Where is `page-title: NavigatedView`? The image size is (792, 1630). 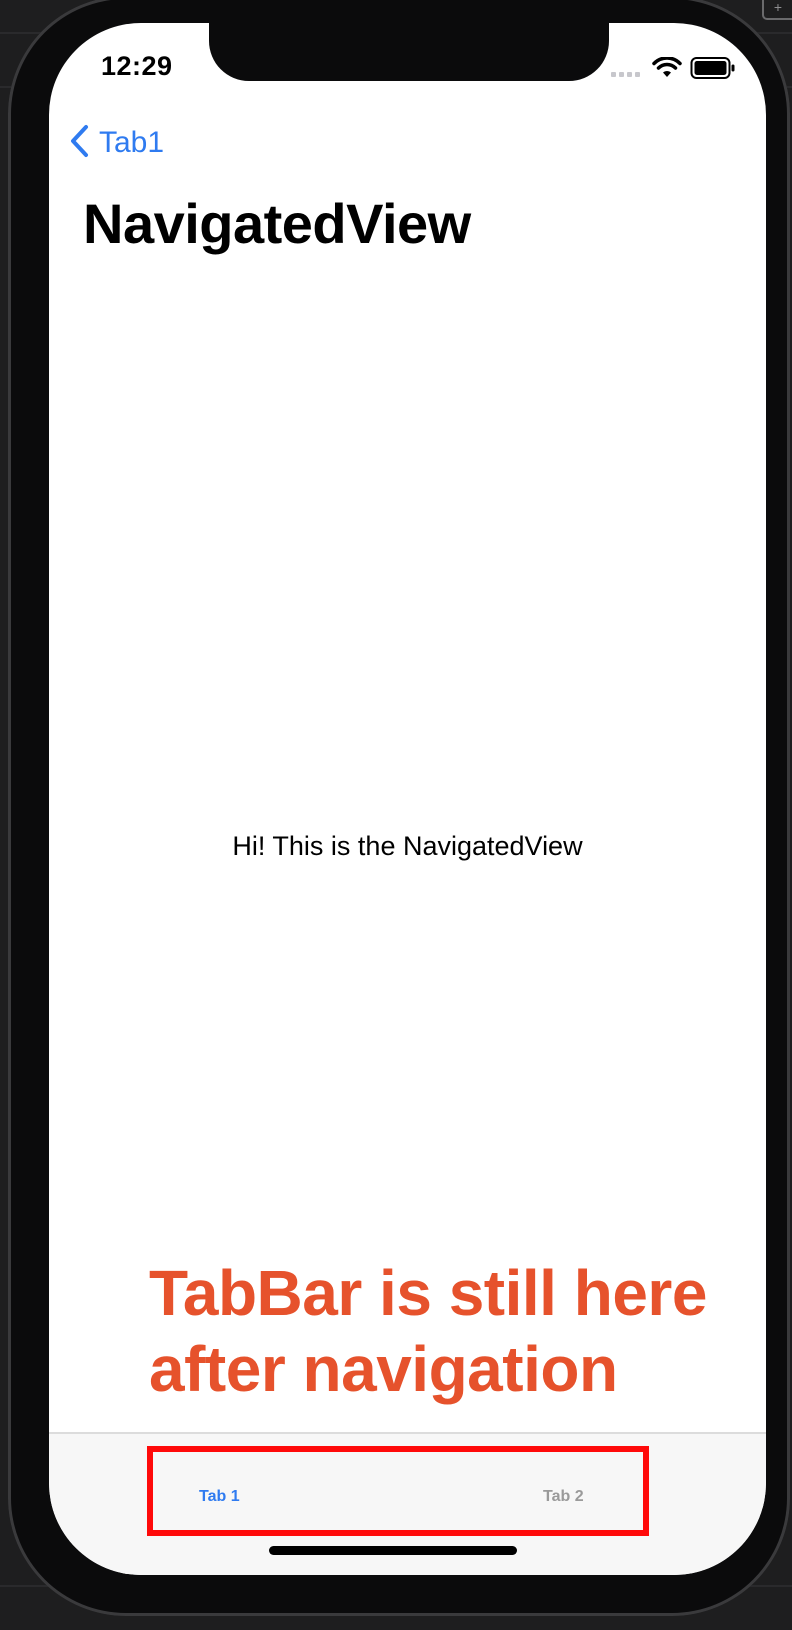 page-title: NavigatedView is located at coordinates (277, 223).